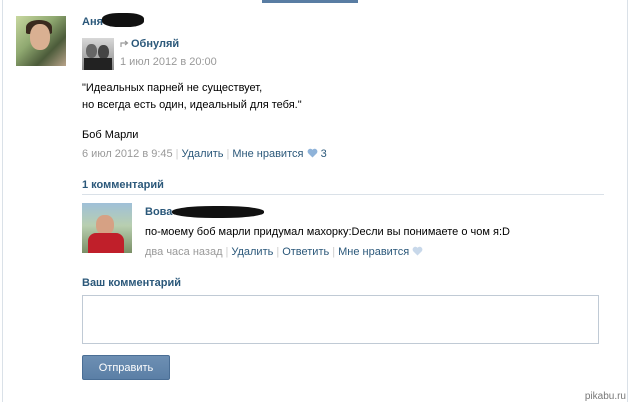 The height and width of the screenshot is (405, 630). I want to click on post-author-name: Аня, so click(92, 22).